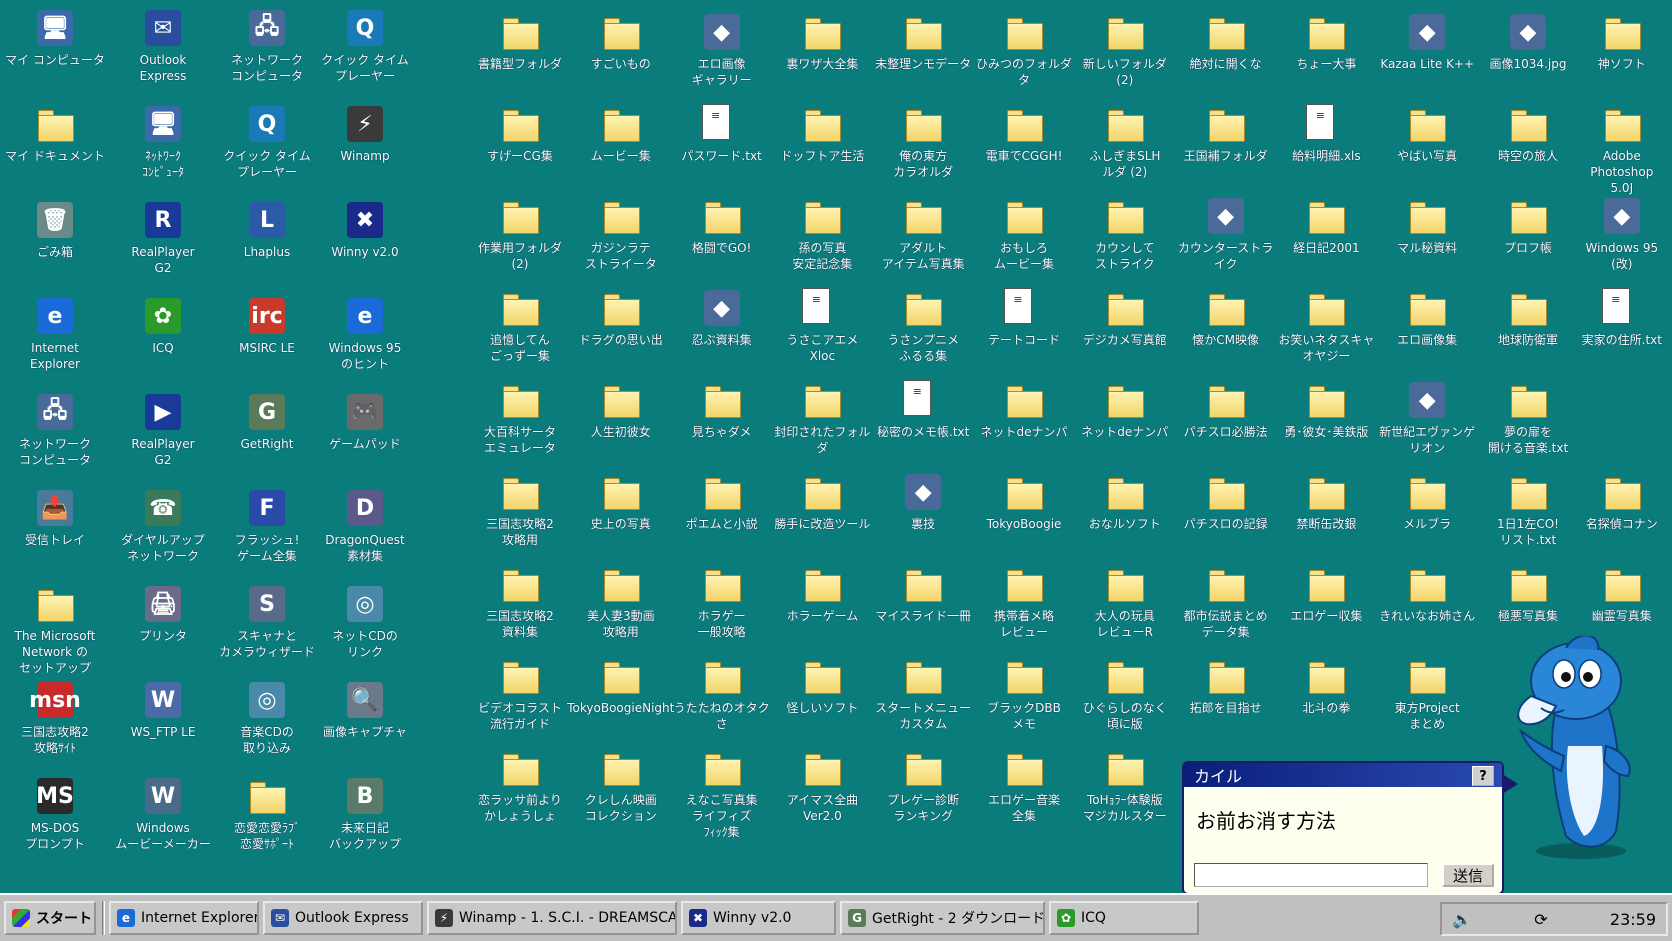 The image size is (1672, 941). Describe the element at coordinates (1581, 749) in the screenshot. I see `dolphin-assistant-icon` at that location.